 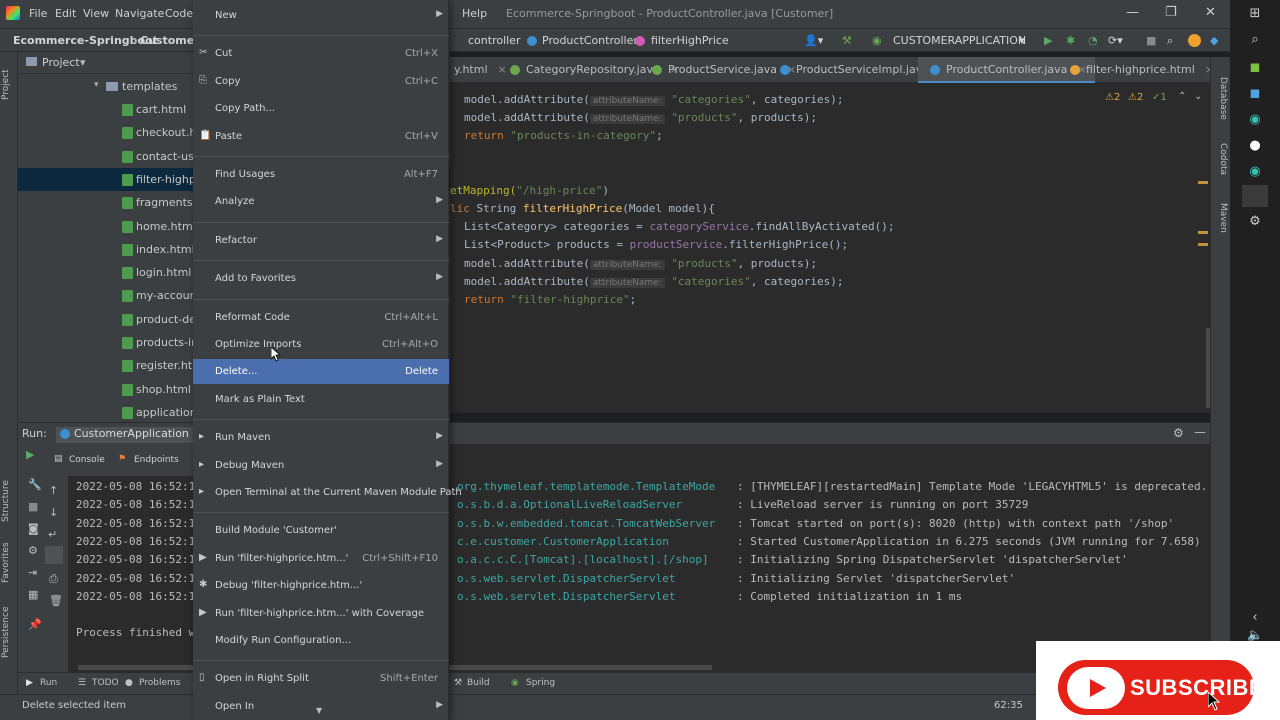 What do you see at coordinates (1008, 705) in the screenshot?
I see `caret-position: 62:35` at bounding box center [1008, 705].